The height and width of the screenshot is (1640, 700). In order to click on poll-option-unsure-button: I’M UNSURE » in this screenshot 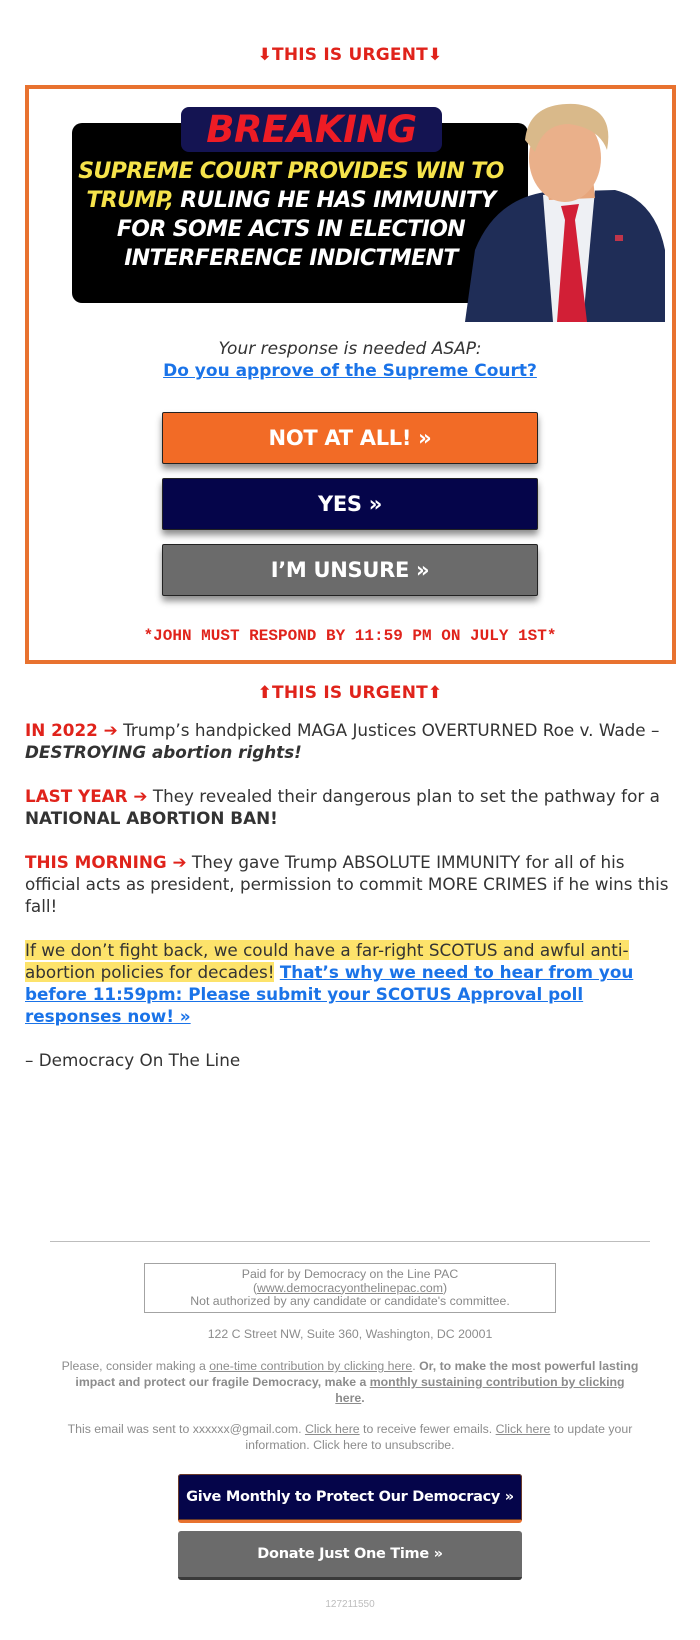, I will do `click(350, 570)`.